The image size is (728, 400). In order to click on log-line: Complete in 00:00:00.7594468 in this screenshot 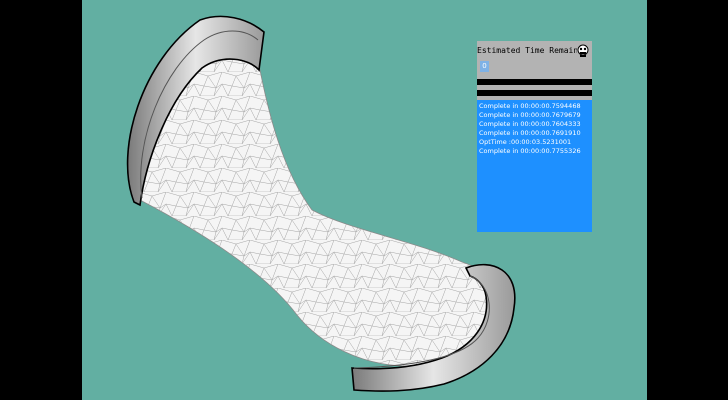, I will do `click(530, 106)`.